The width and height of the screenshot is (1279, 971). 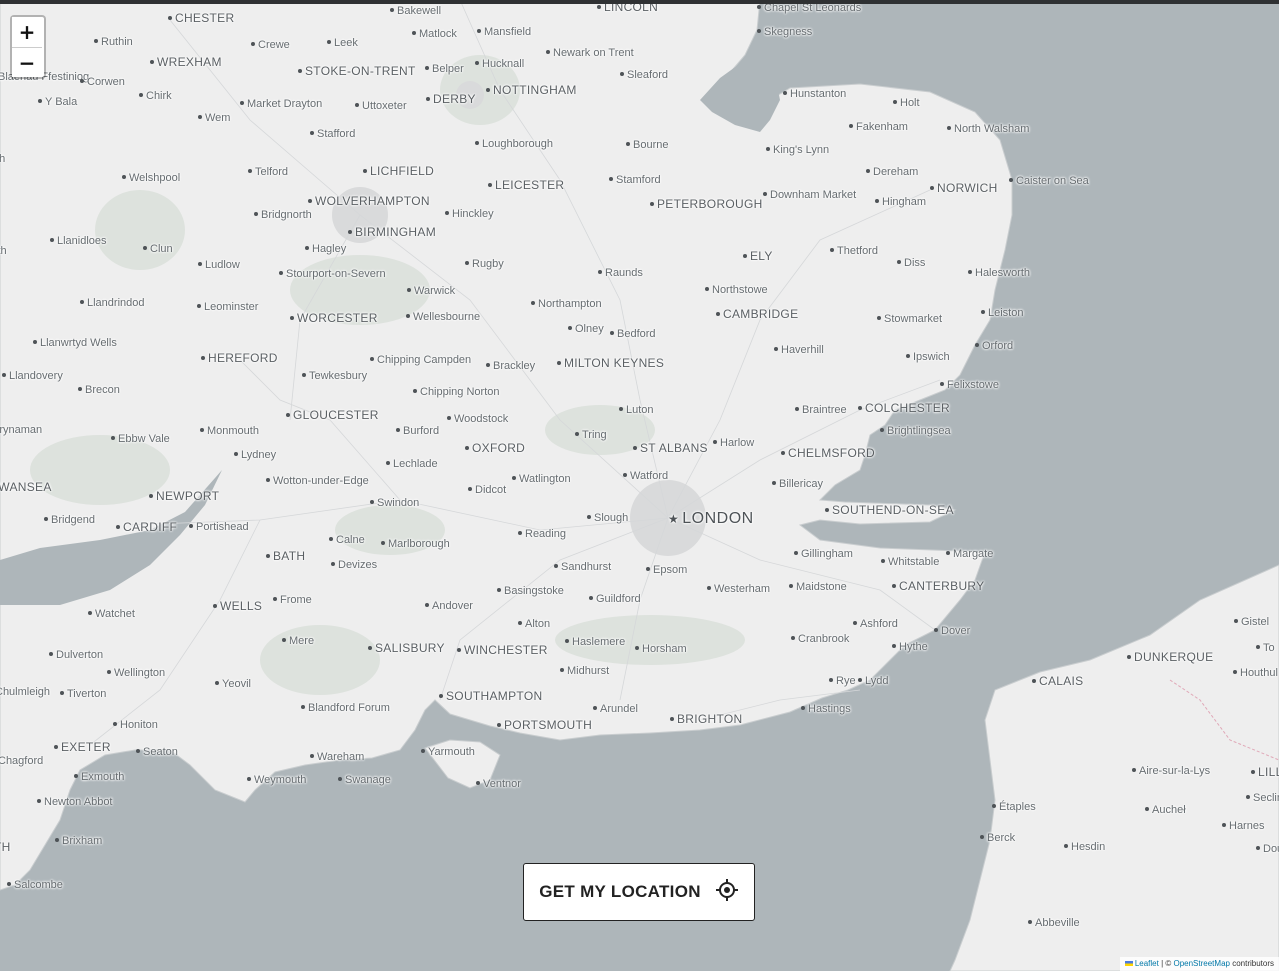 What do you see at coordinates (1267, 849) in the screenshot?
I see `place-label-dou: Dou` at bounding box center [1267, 849].